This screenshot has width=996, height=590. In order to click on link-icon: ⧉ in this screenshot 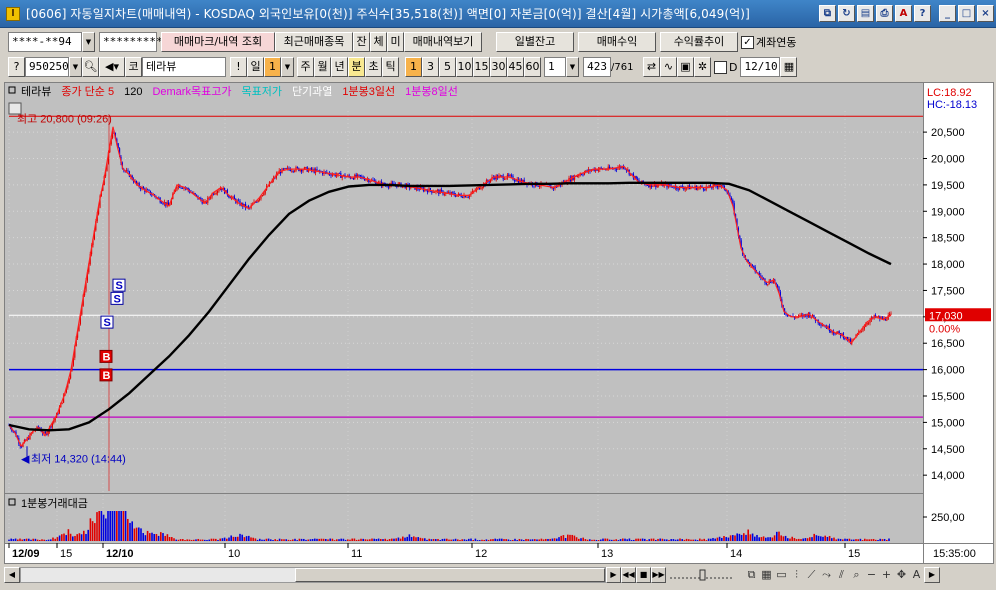, I will do `click(827, 13)`.